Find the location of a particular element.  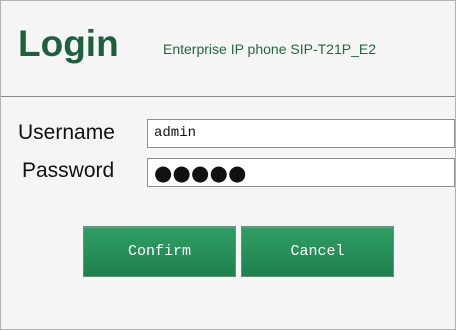

username-value: admin is located at coordinates (175, 133).